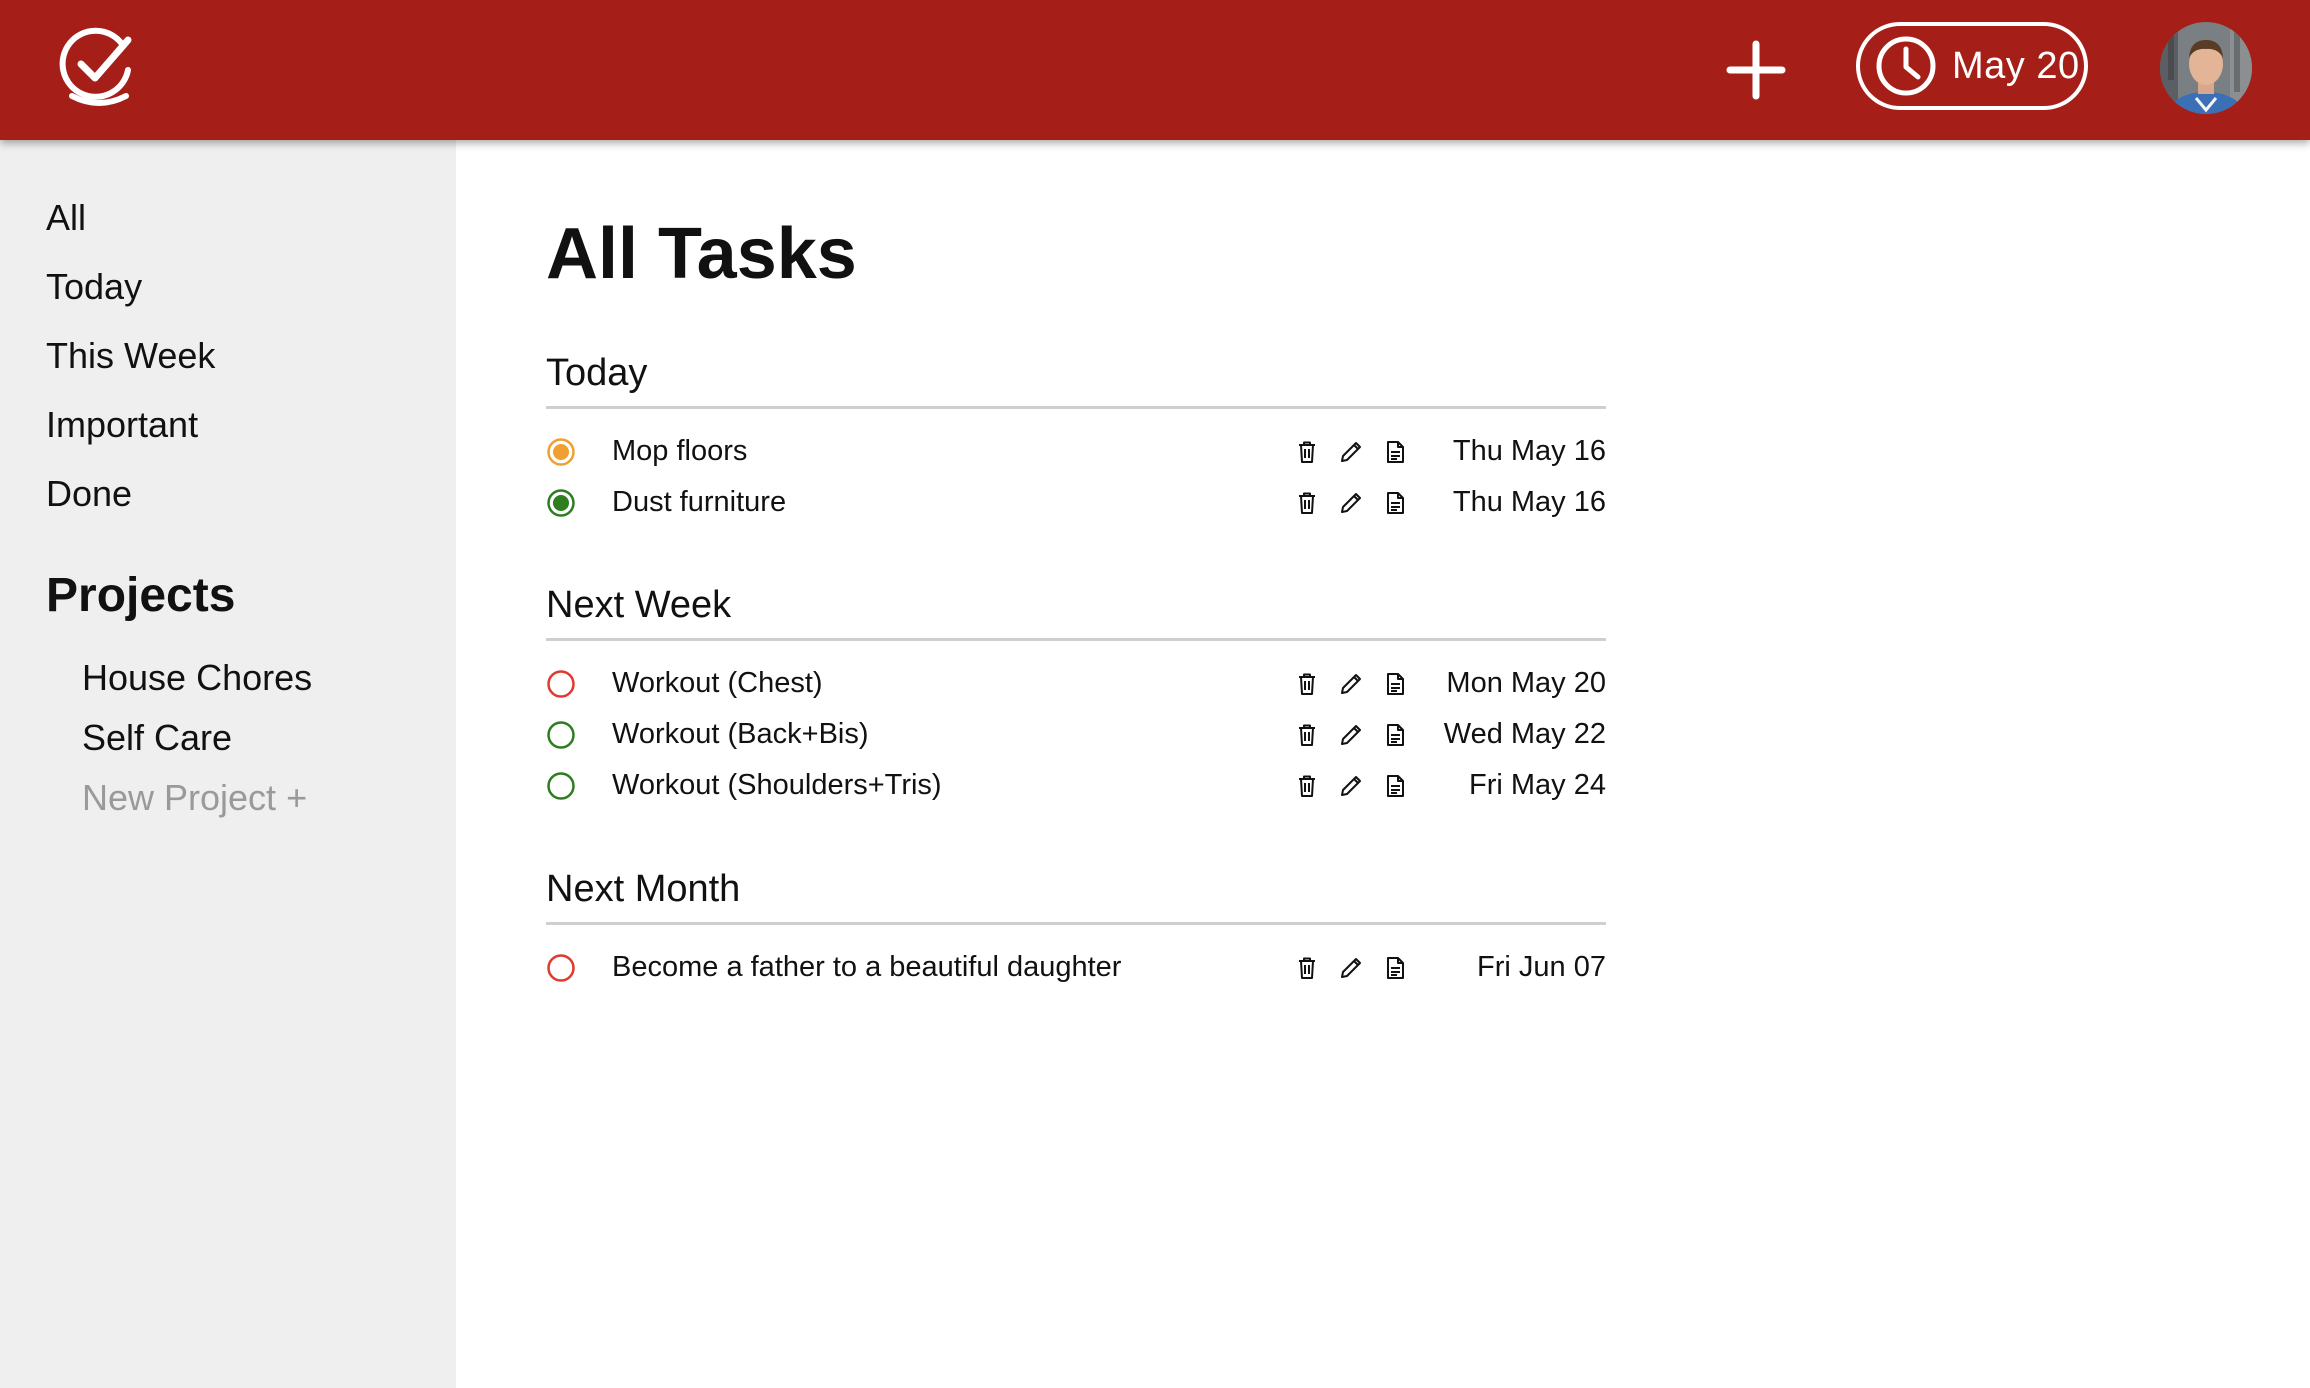 Image resolution: width=2310 pixels, height=1388 pixels. I want to click on task-due-date: Wed May 22, so click(1524, 734).